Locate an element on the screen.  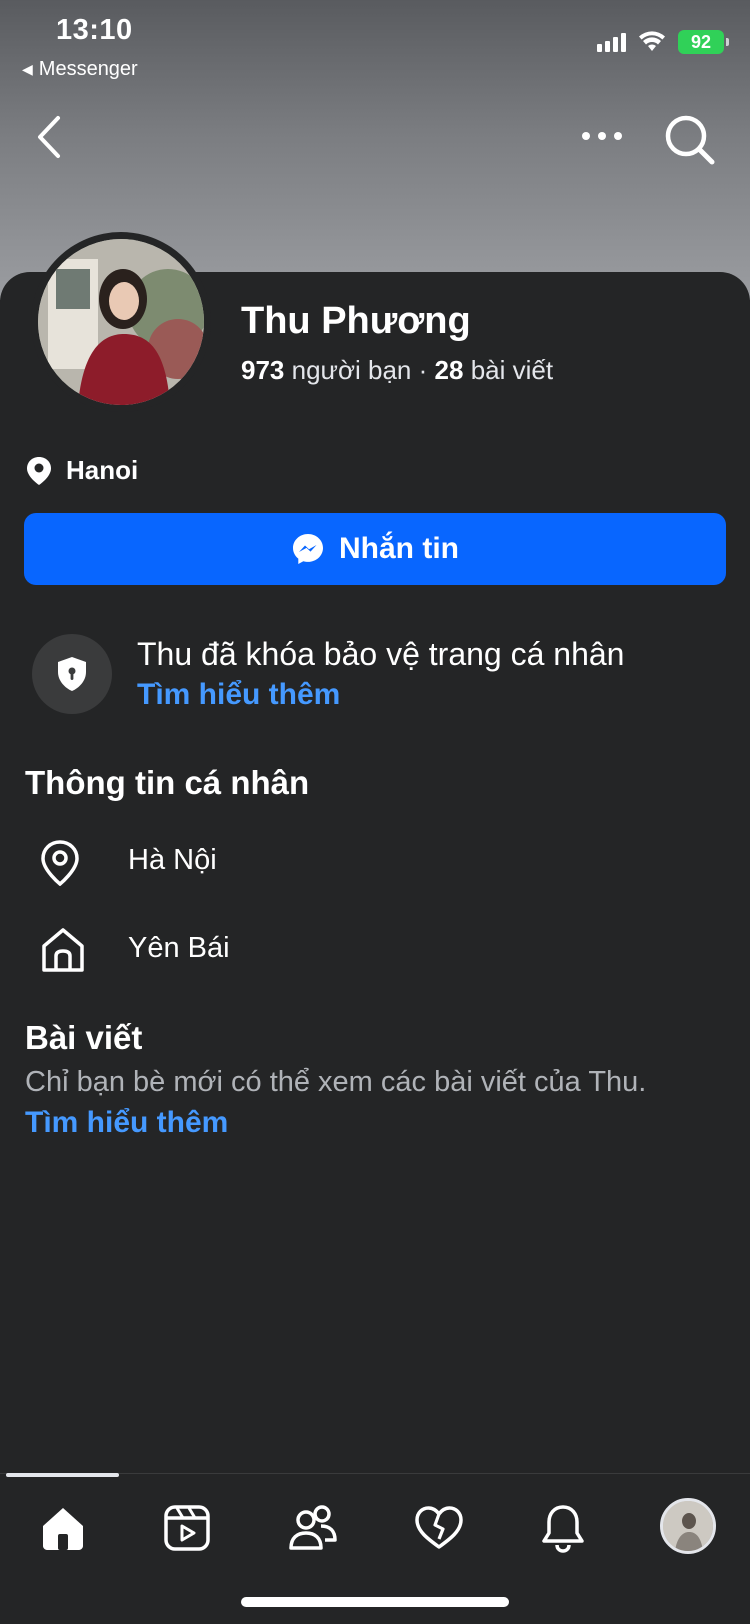
battery-indicator: 92 is located at coordinates (703, 42).